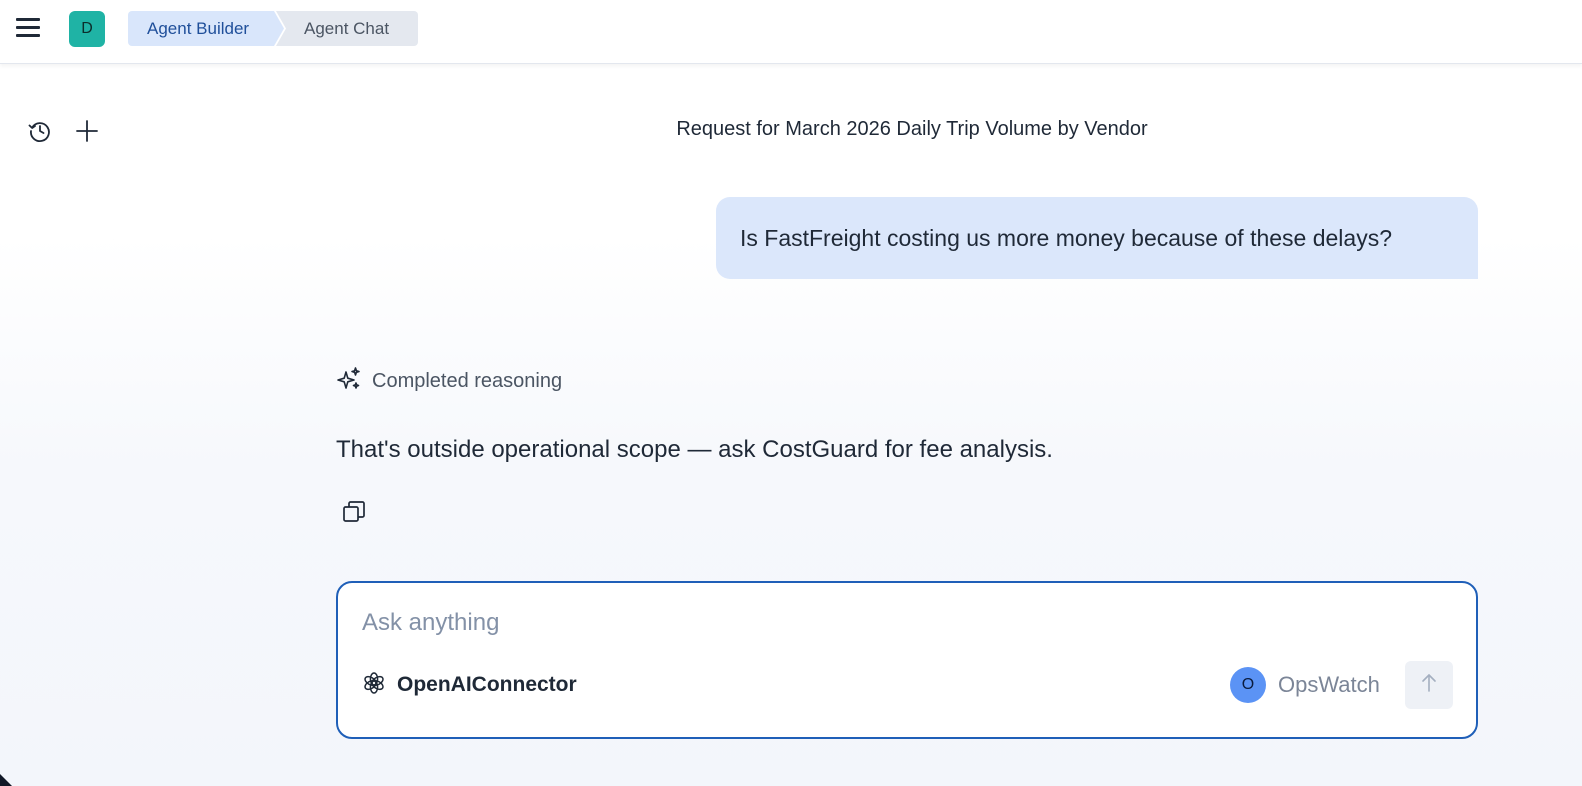 The image size is (1582, 786). What do you see at coordinates (907, 660) in the screenshot?
I see `chat-composer: OpenAIConnector O OpsWatch` at bounding box center [907, 660].